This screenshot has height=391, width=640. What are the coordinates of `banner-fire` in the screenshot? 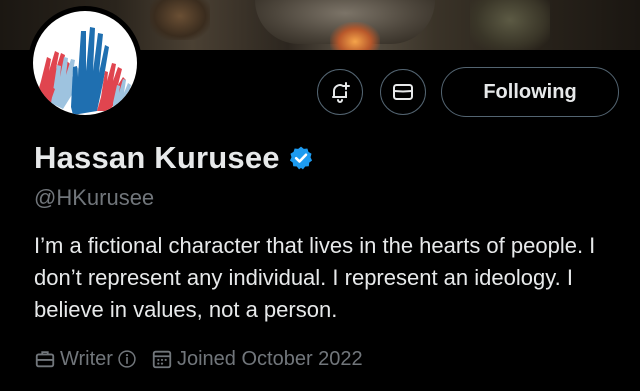 It's located at (355, 36).